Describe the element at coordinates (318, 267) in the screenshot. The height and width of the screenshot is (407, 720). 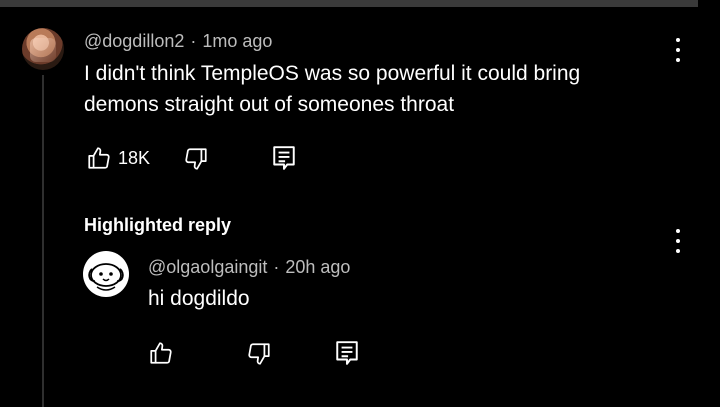
I see `reply-time: 20h ago` at that location.